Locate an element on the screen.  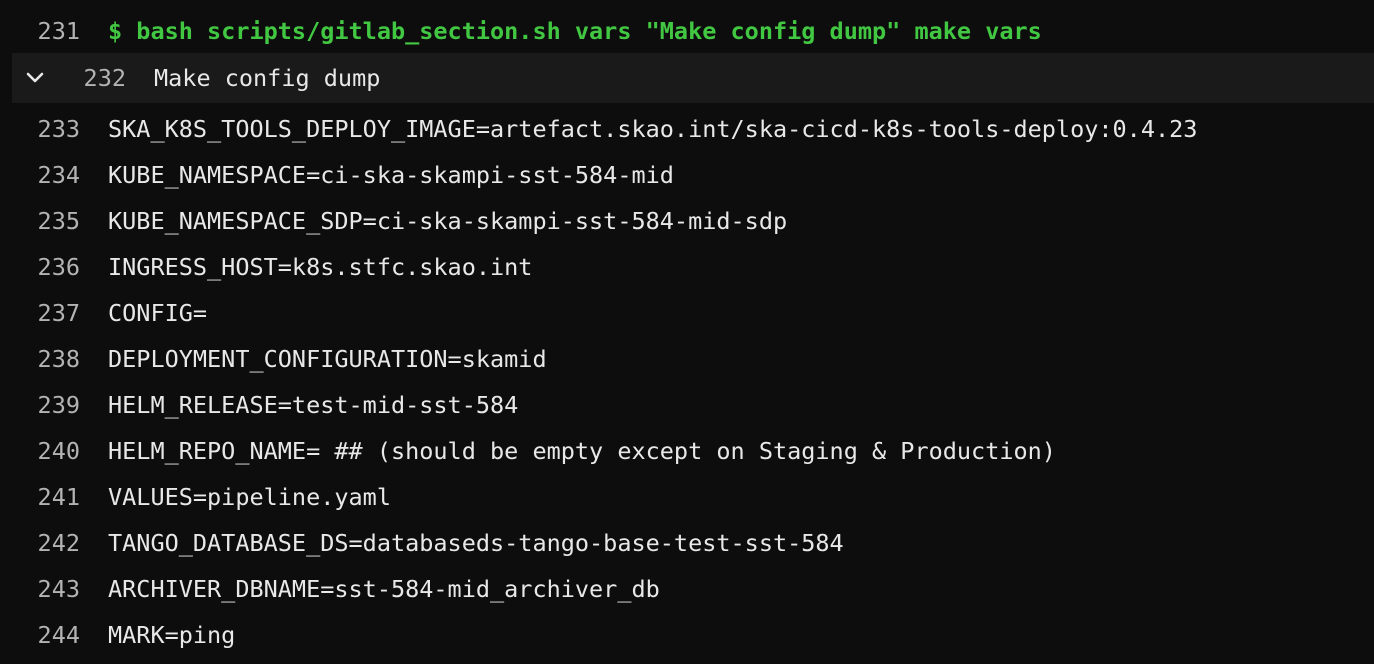
log-text: CONFIG= is located at coordinates (158, 313).